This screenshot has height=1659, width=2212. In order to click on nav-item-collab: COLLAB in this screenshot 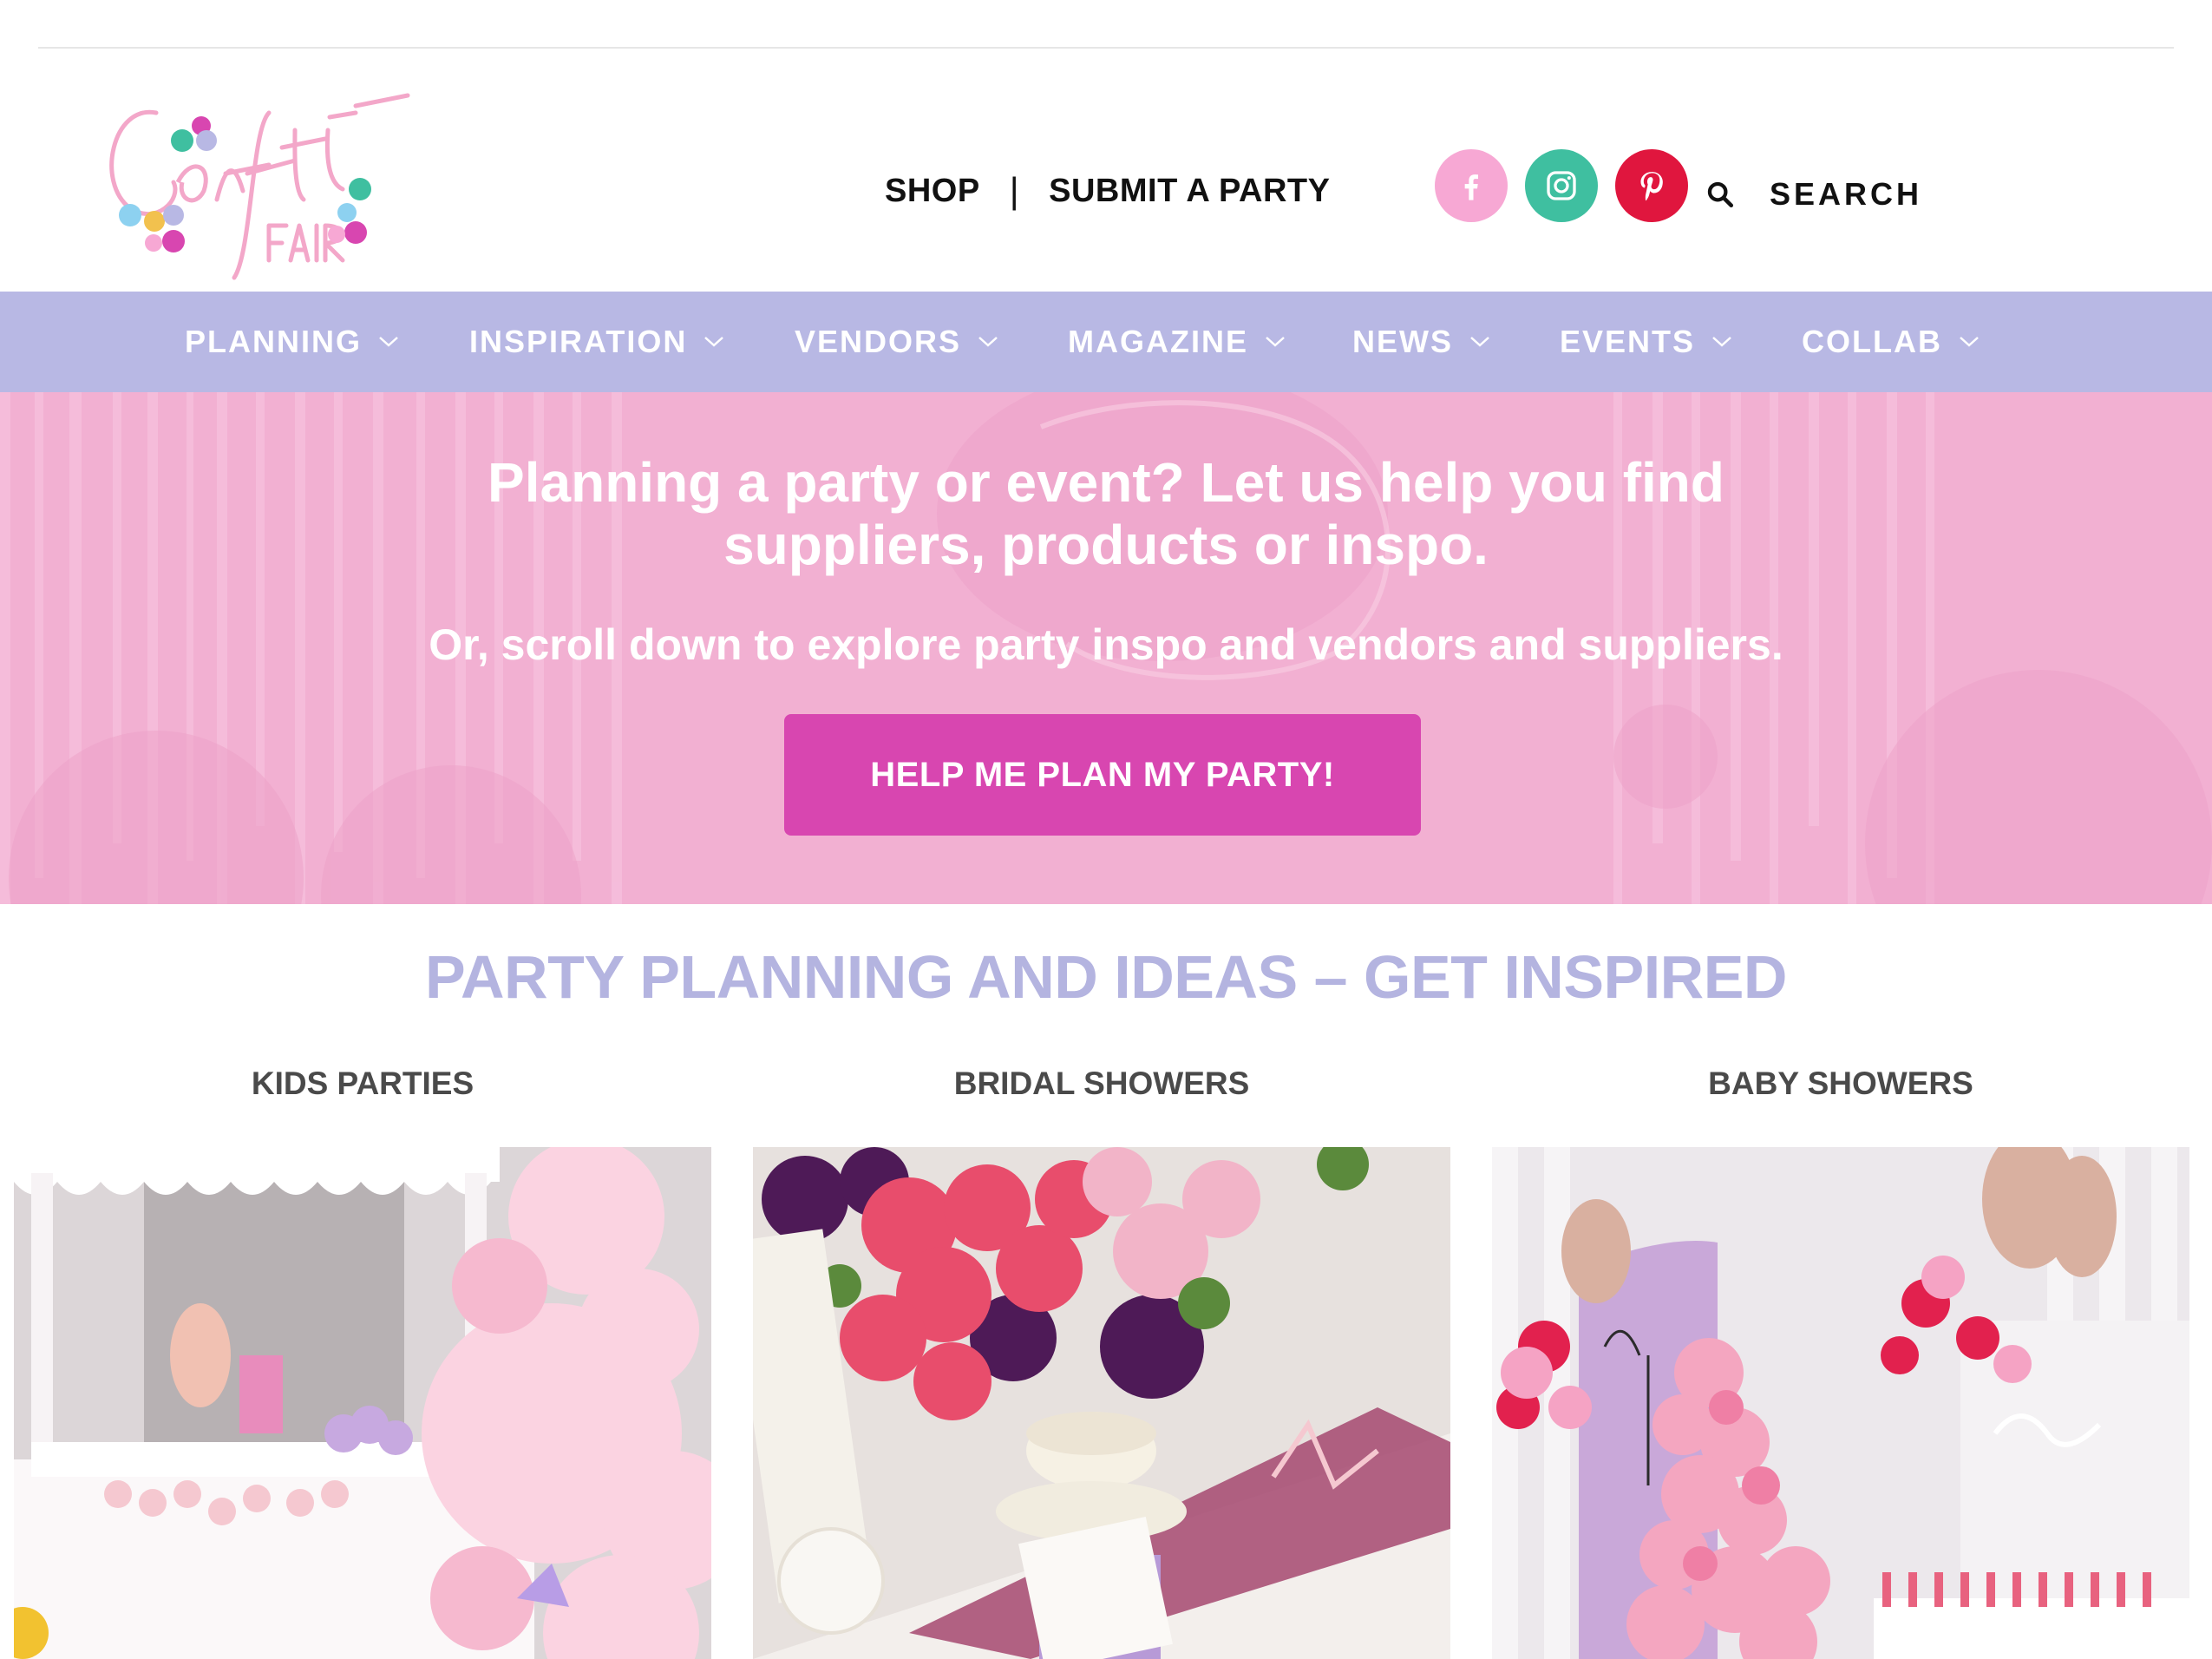, I will do `click(1891, 342)`.